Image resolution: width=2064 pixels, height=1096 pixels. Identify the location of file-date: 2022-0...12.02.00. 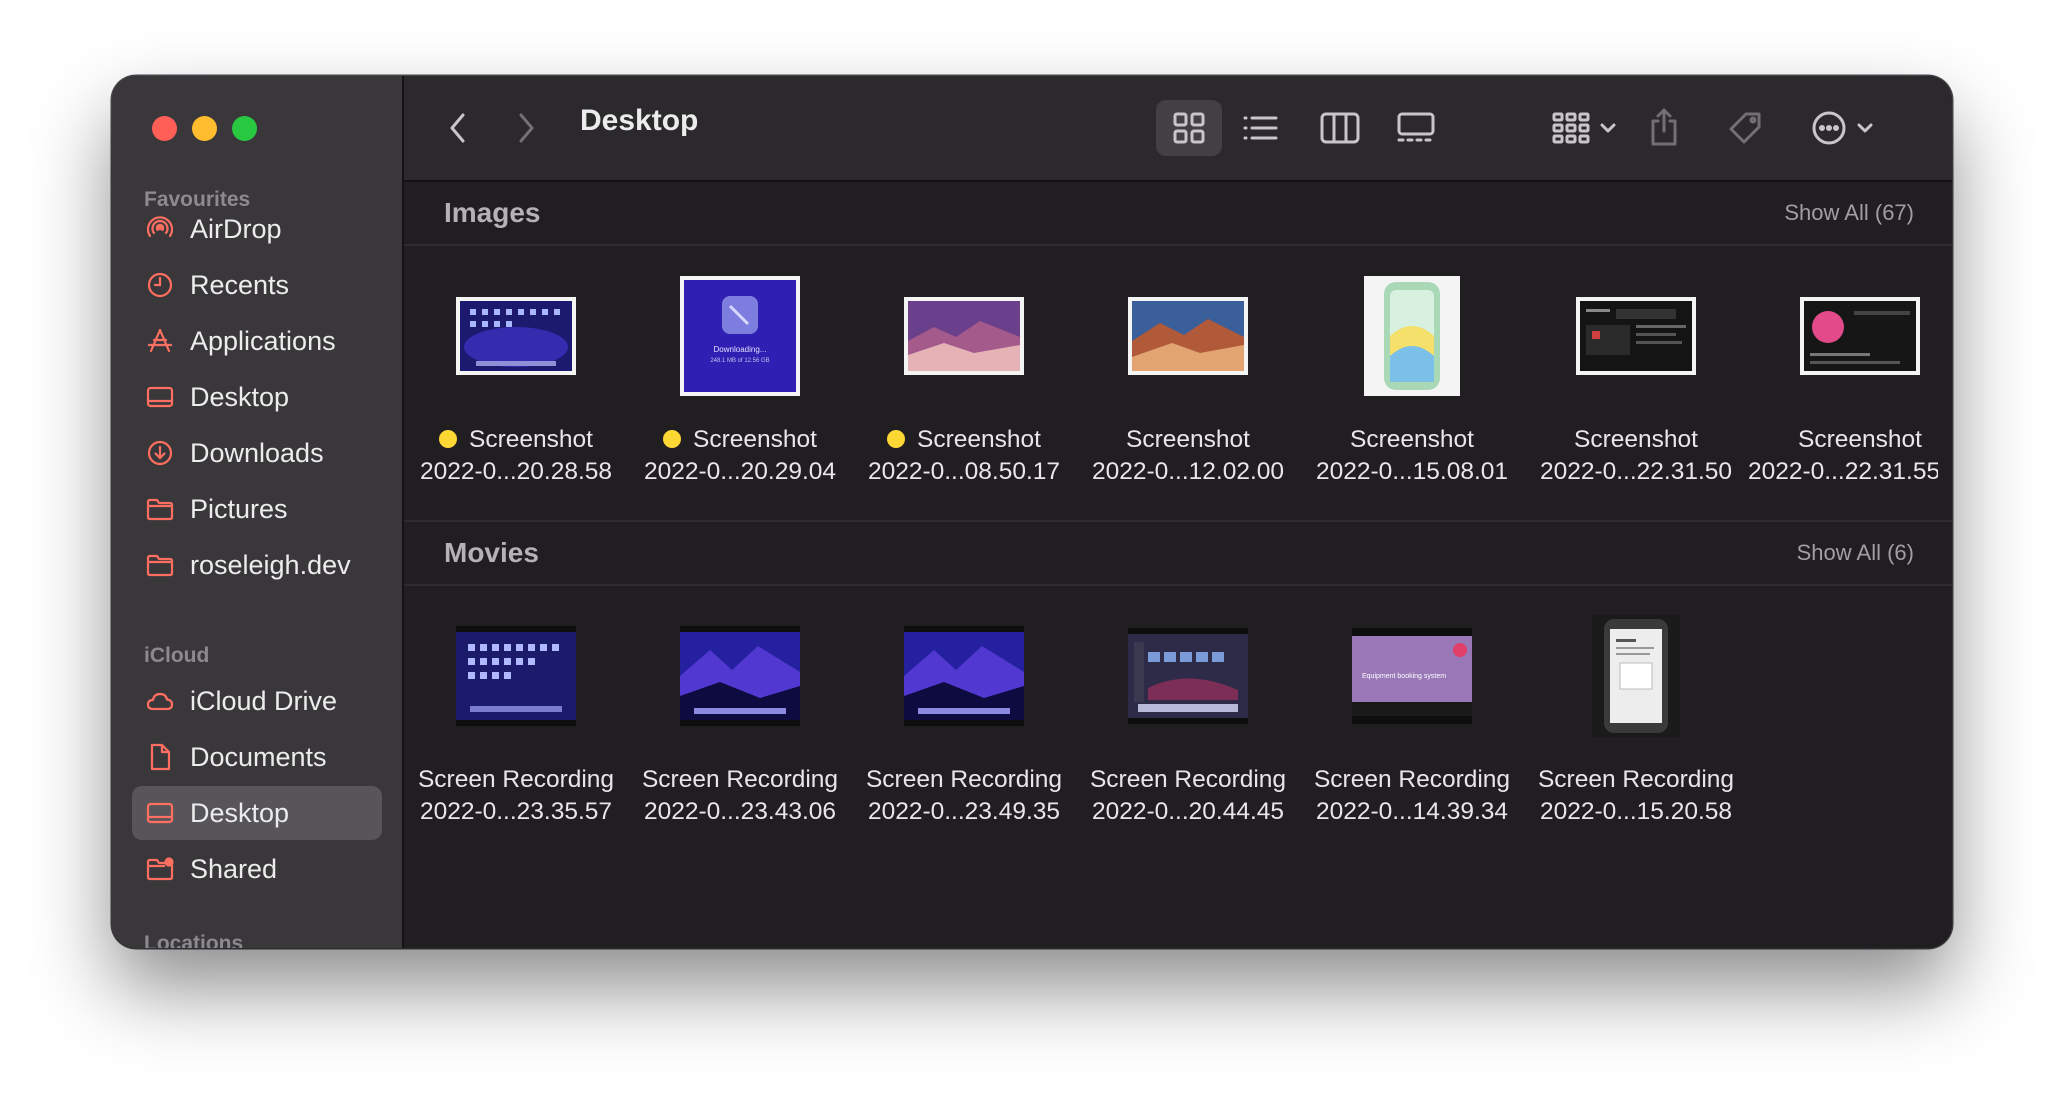
(1188, 471).